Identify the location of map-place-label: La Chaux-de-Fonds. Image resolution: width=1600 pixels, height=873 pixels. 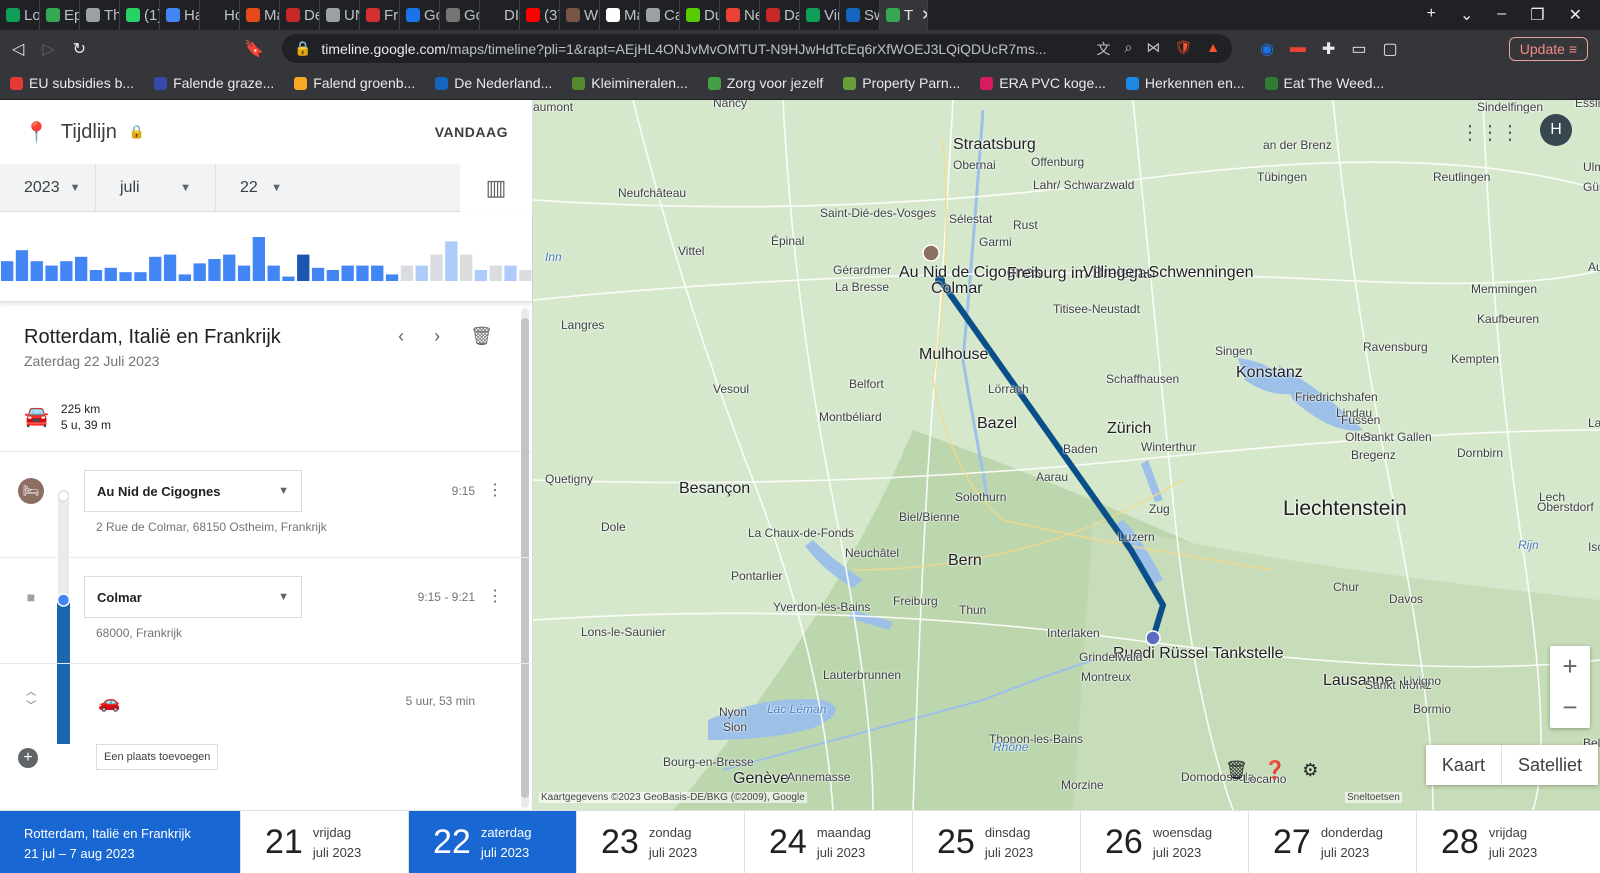
(801, 533).